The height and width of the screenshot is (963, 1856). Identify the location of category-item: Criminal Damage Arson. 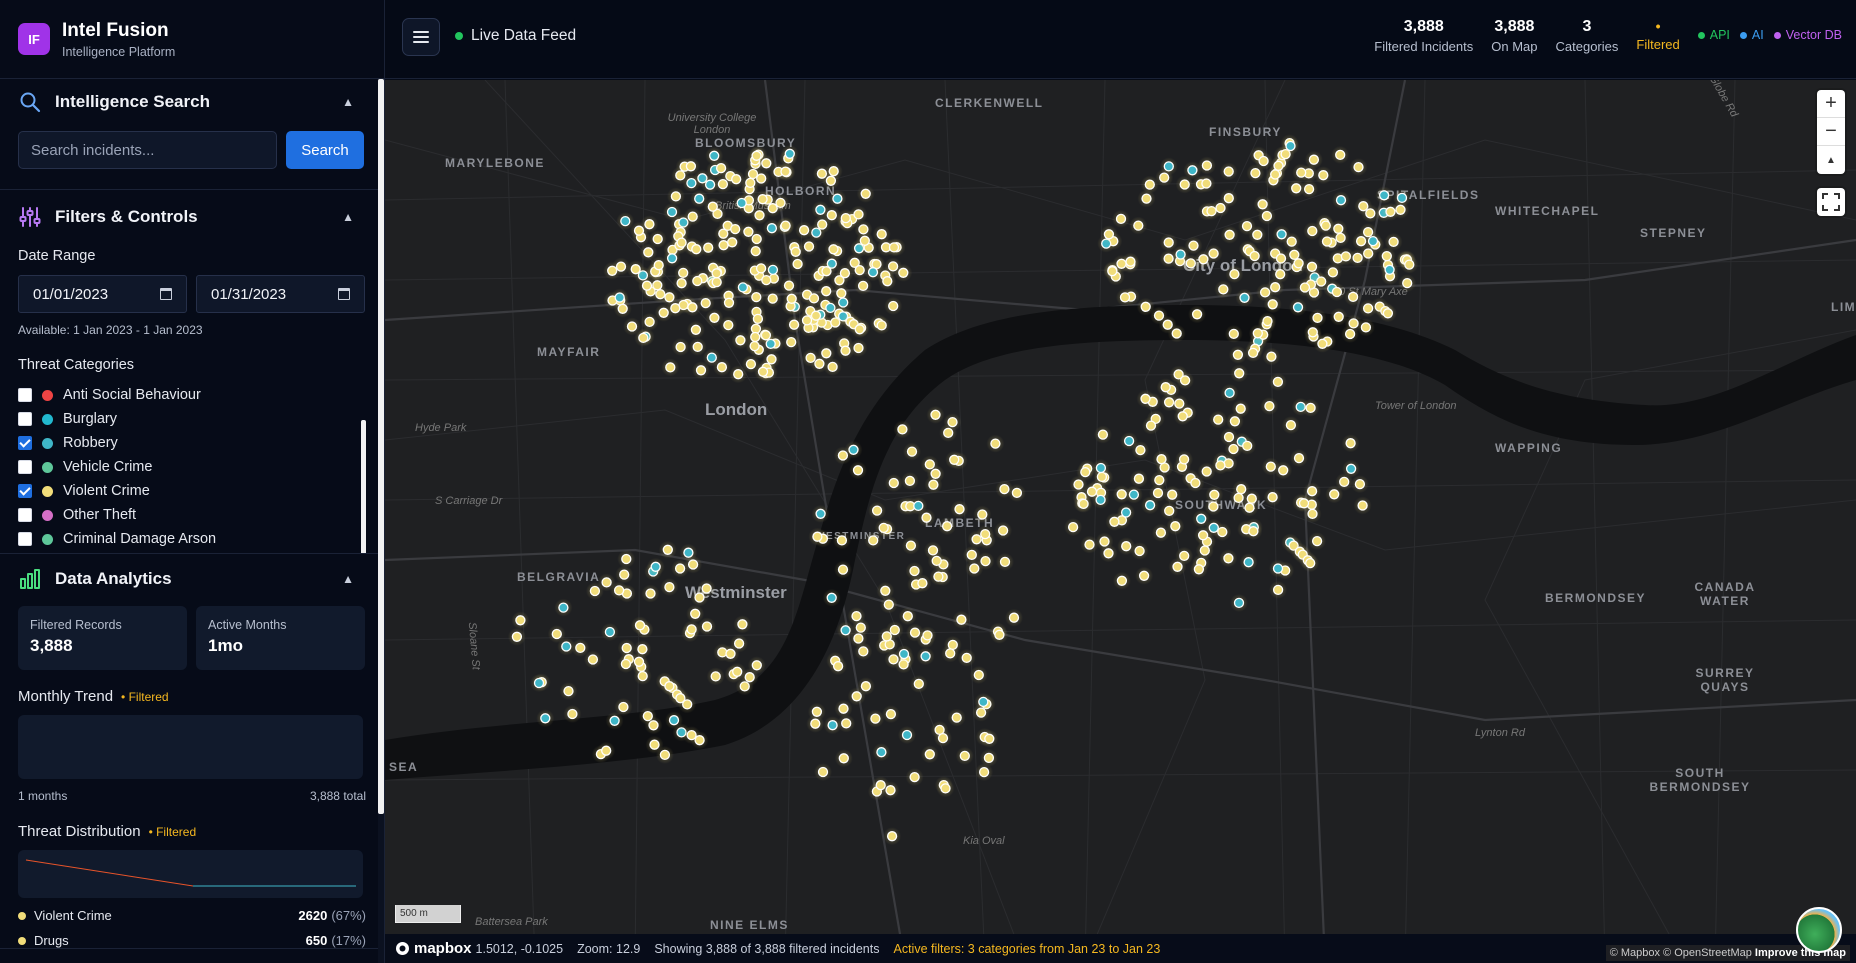
(192, 539).